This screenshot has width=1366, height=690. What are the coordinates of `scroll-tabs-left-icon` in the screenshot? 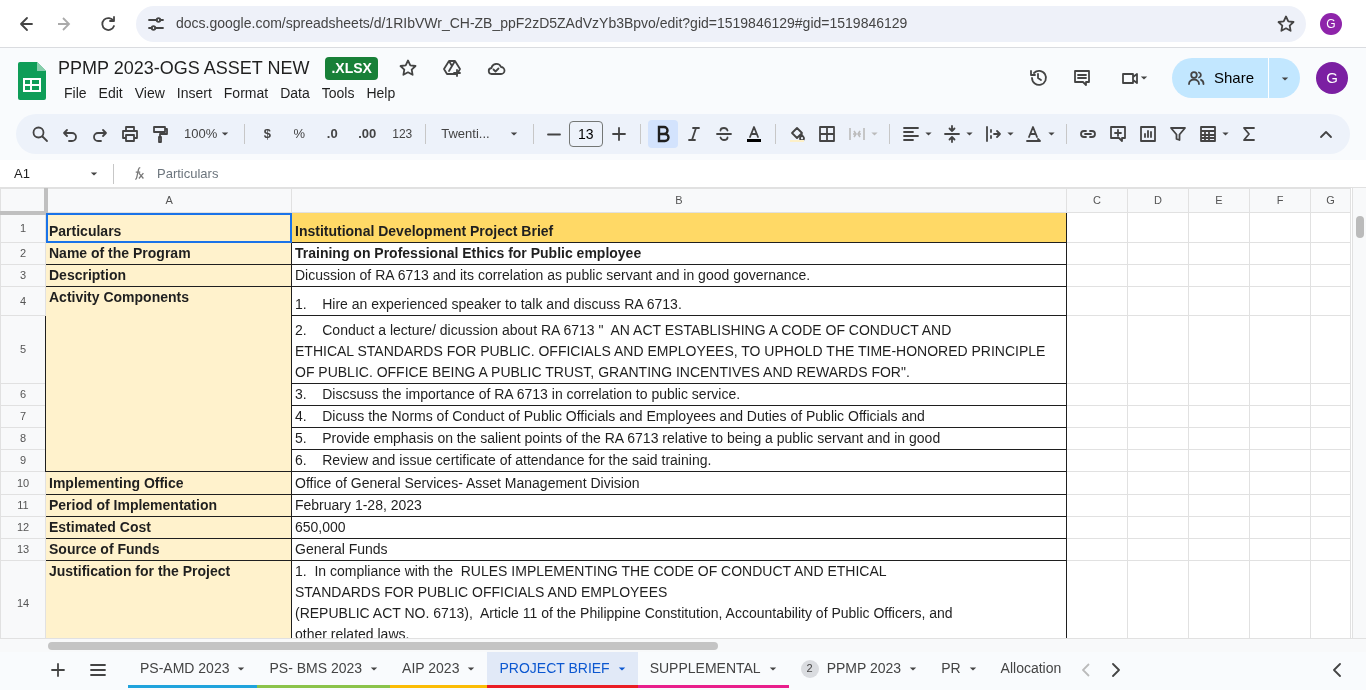 It's located at (1087, 670).